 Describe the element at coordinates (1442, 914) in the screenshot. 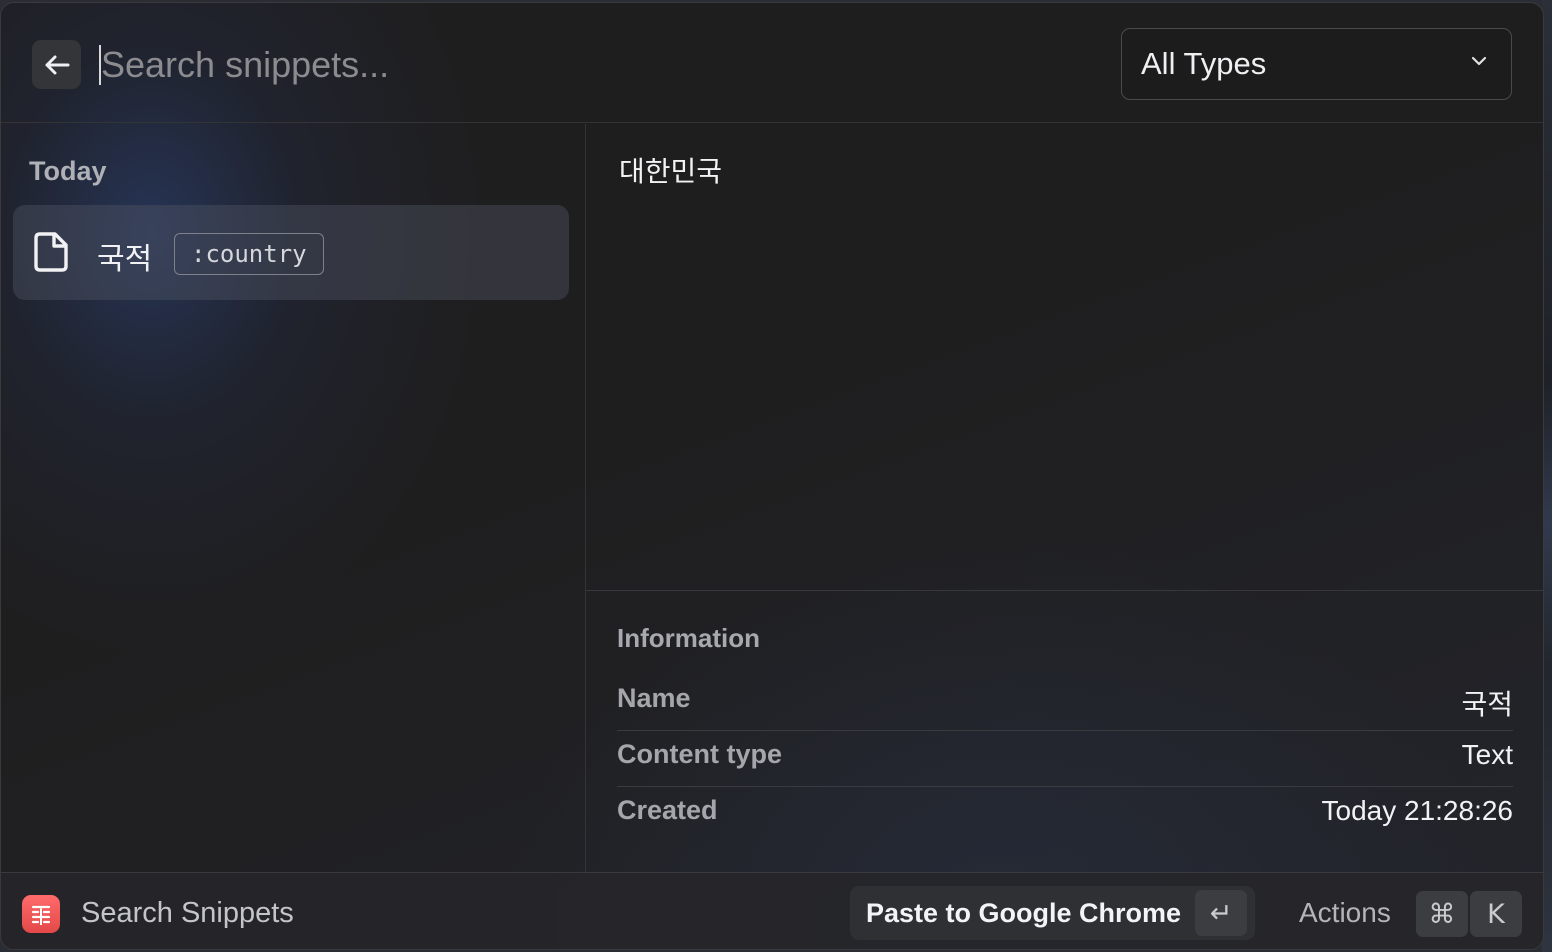

I see `command-key-icon: ⌘` at that location.